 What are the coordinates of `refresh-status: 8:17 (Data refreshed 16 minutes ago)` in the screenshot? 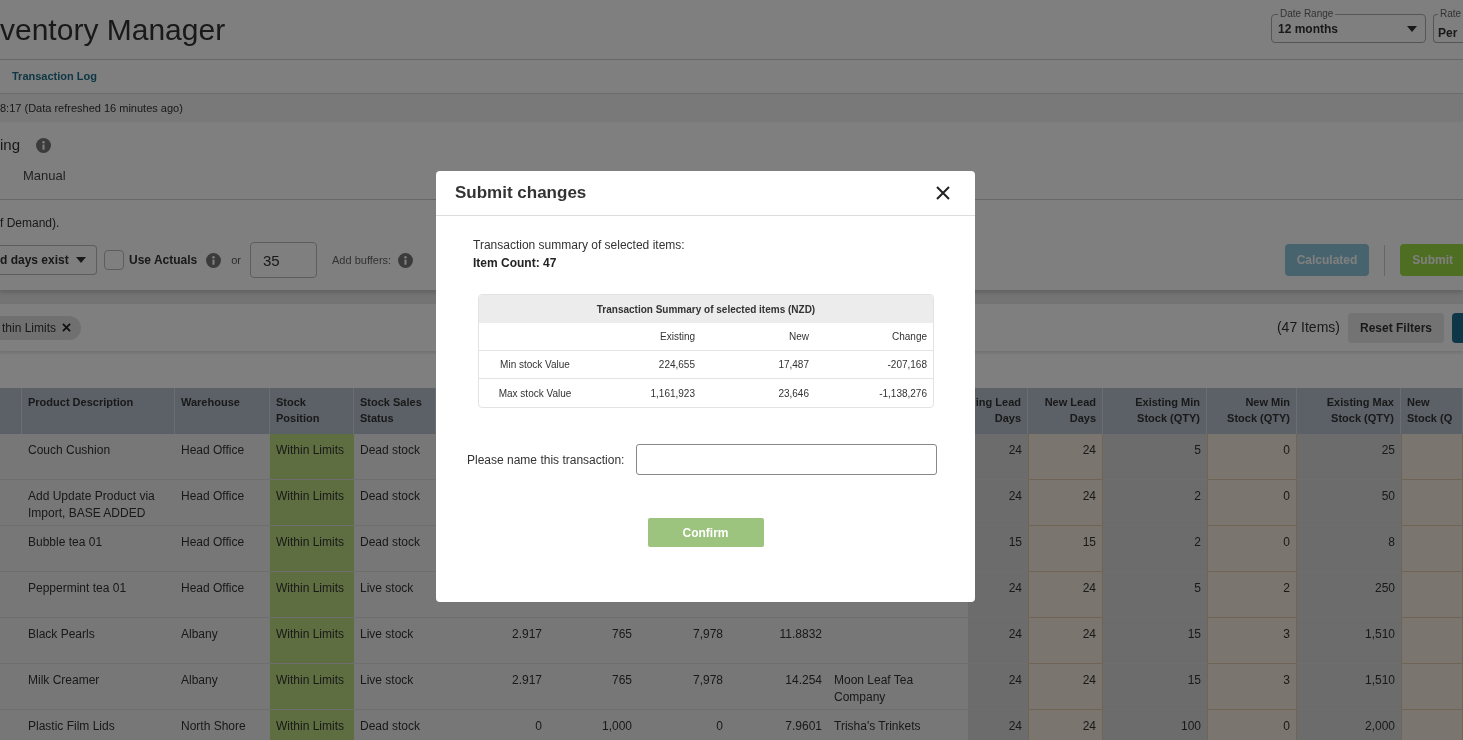 It's located at (731, 108).